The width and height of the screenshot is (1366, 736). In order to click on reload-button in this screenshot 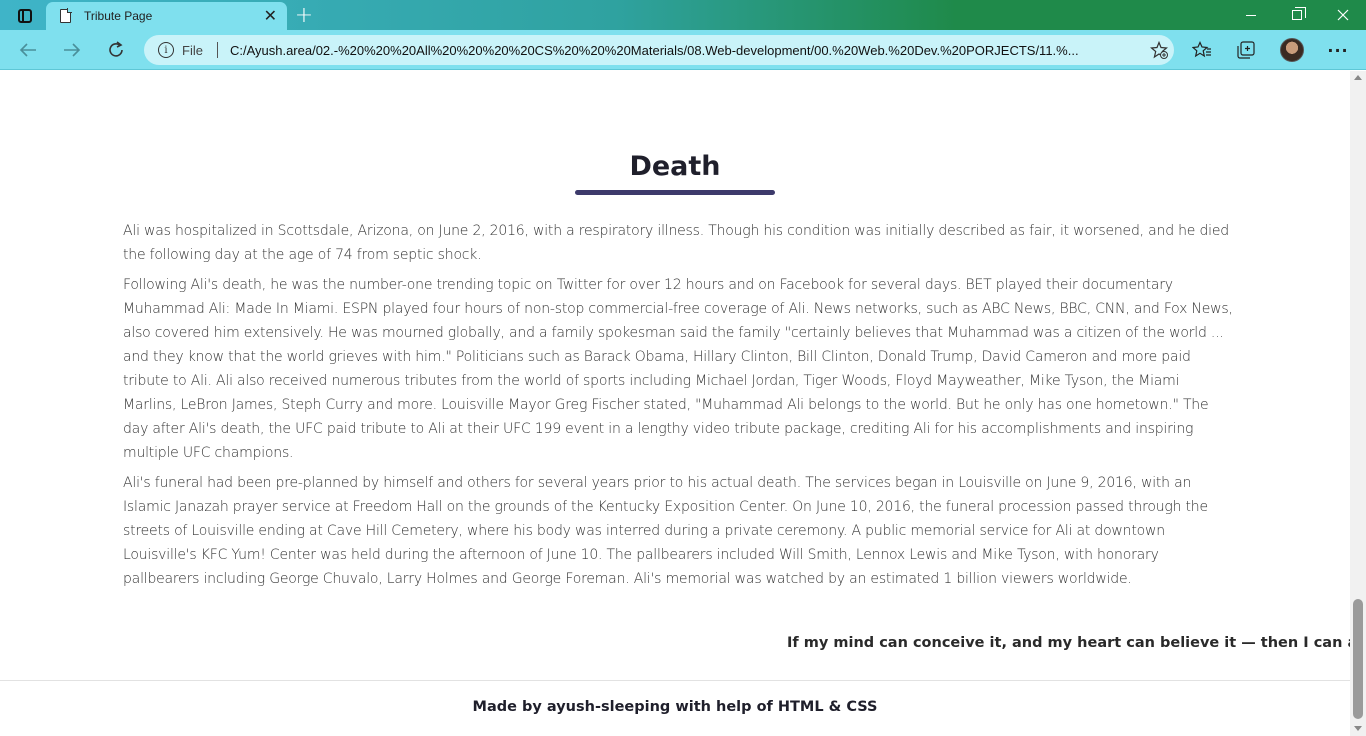, I will do `click(116, 50)`.